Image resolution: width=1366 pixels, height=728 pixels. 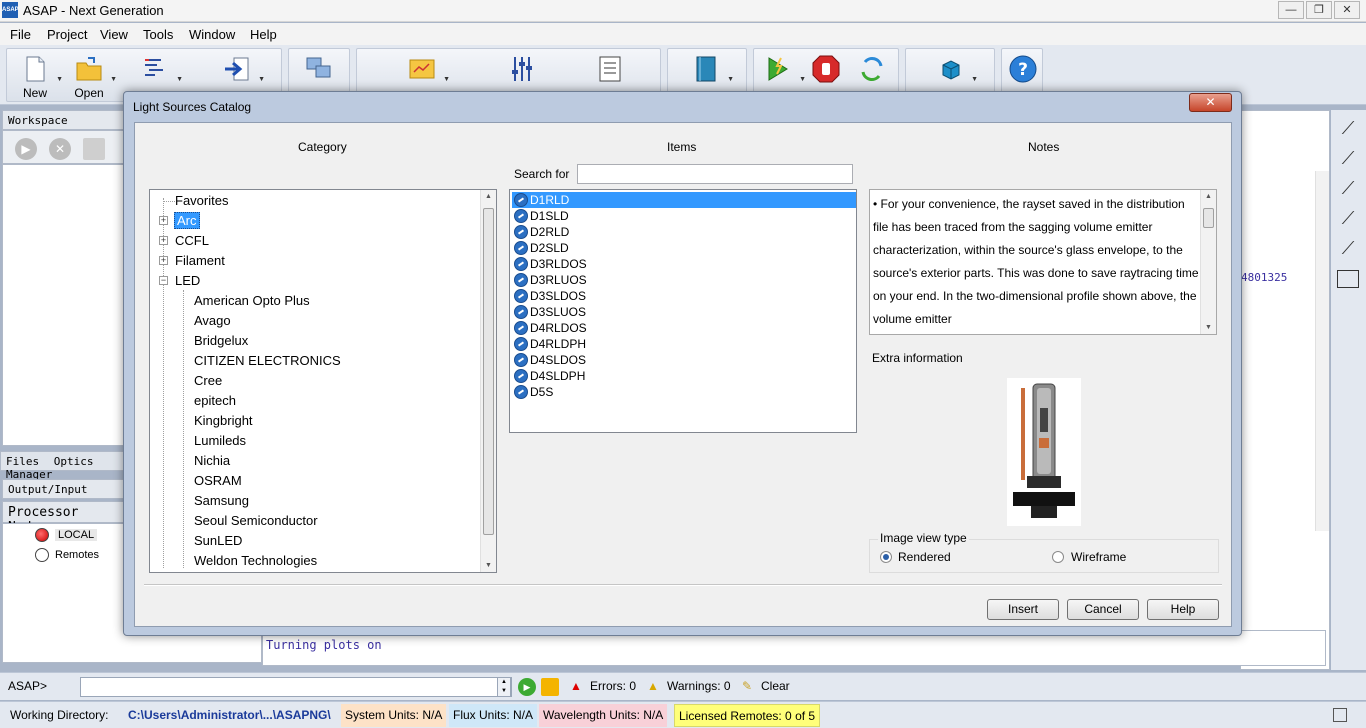 I want to click on led-osram: OSRAM, so click(x=218, y=480).